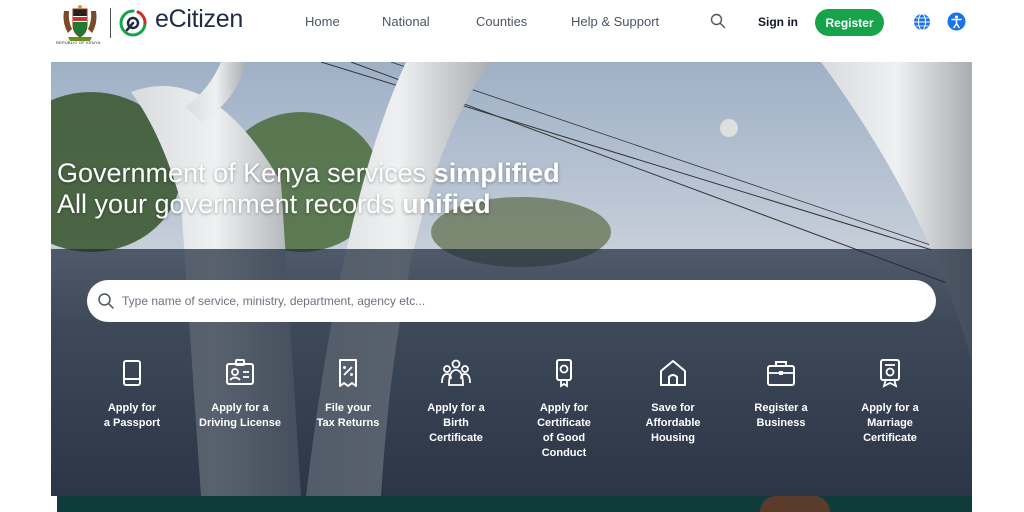 This screenshot has height=512, width=1024. Describe the element at coordinates (406, 21) in the screenshot. I see `nav-national: National` at that location.